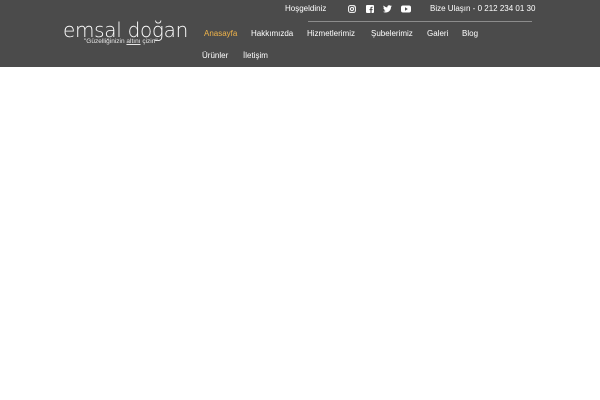  I want to click on nav-item-galeri: Galeri, so click(437, 34).